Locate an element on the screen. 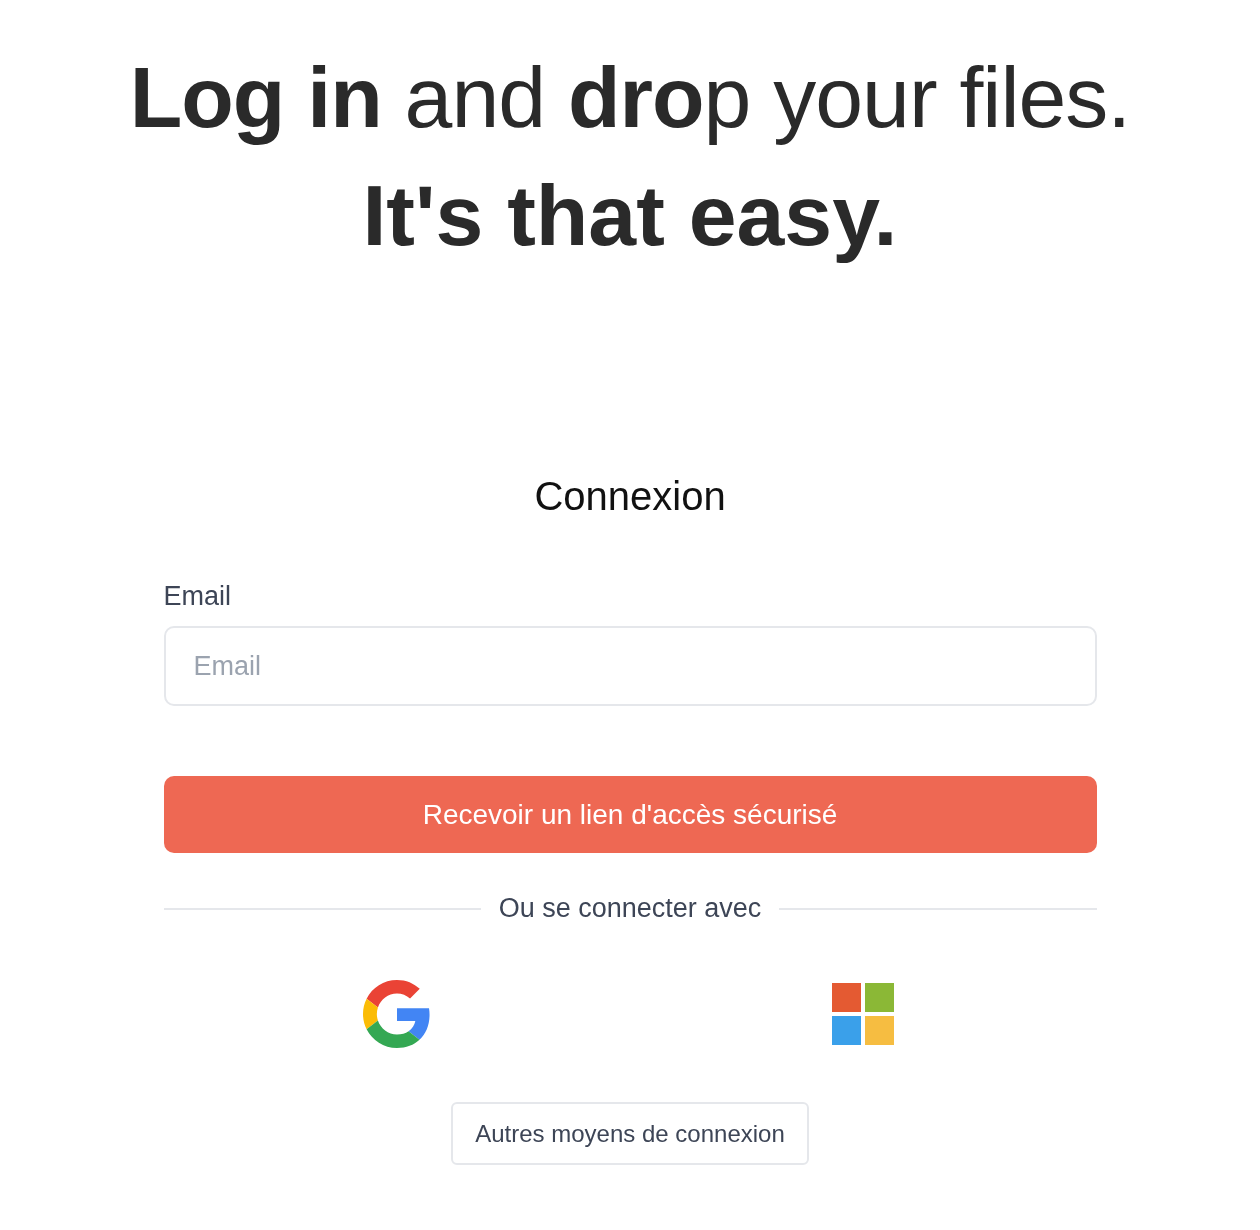 The image size is (1260, 1230). g-letter-icon is located at coordinates (396, 1014).